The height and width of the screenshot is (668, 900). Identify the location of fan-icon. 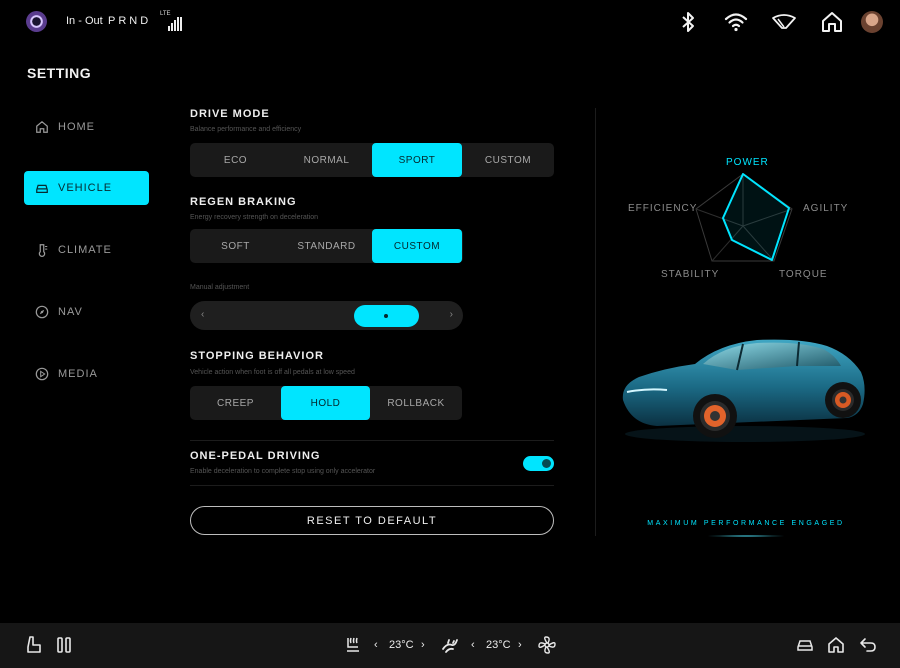
(547, 645).